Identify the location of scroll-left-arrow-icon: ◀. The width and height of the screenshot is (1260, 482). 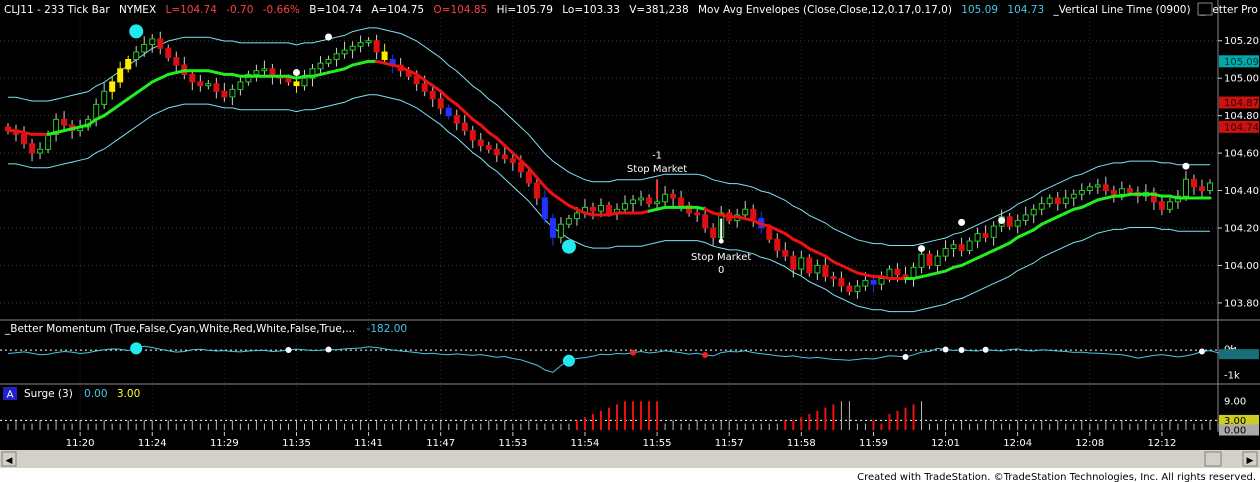
(9, 461).